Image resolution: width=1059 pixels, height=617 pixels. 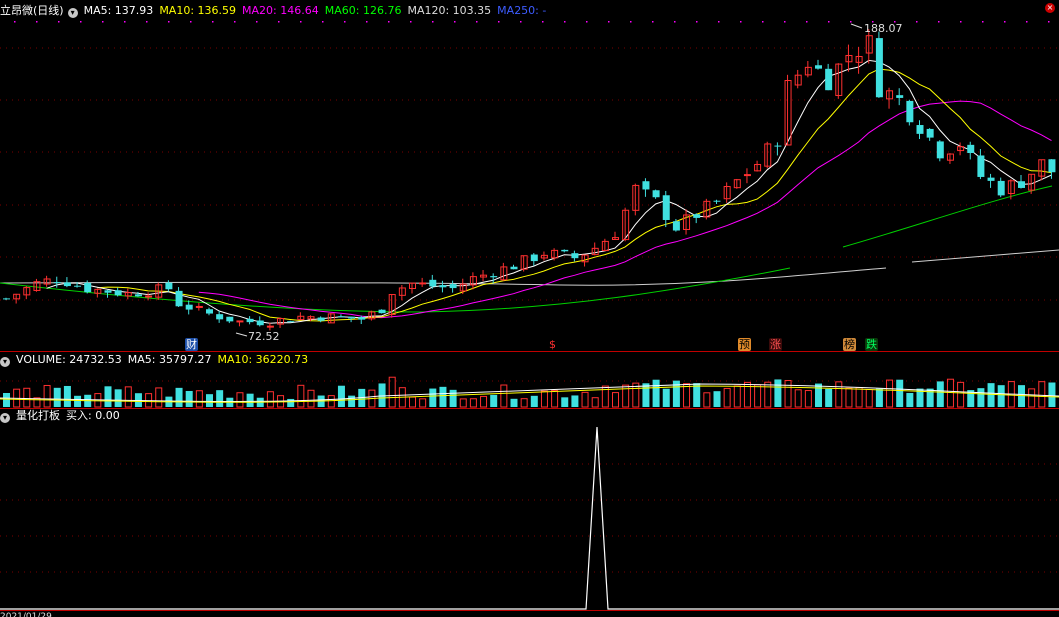 What do you see at coordinates (744, 344) in the screenshot?
I see `event-tag-2: 预` at bounding box center [744, 344].